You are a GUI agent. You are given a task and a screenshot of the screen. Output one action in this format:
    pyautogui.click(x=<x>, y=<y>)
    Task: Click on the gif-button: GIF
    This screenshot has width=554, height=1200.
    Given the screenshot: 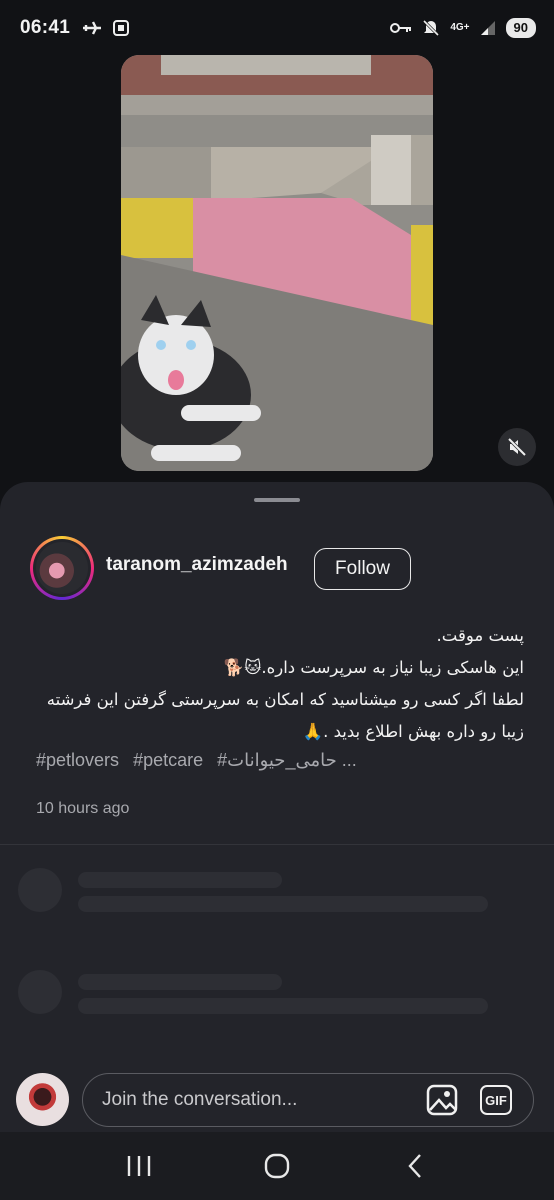 What is the action you would take?
    pyautogui.click(x=496, y=1100)
    